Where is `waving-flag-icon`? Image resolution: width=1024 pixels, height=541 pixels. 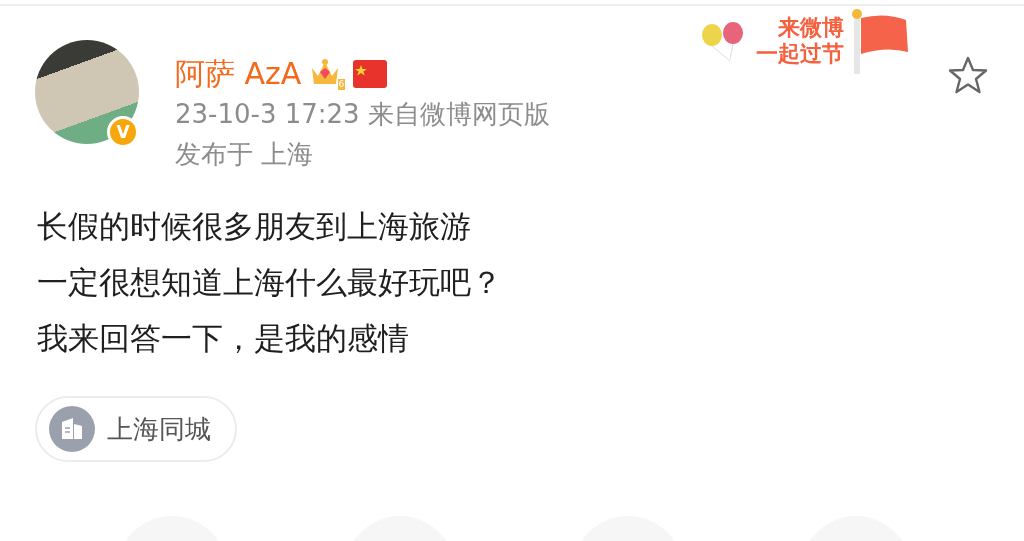
waving-flag-icon is located at coordinates (880, 41).